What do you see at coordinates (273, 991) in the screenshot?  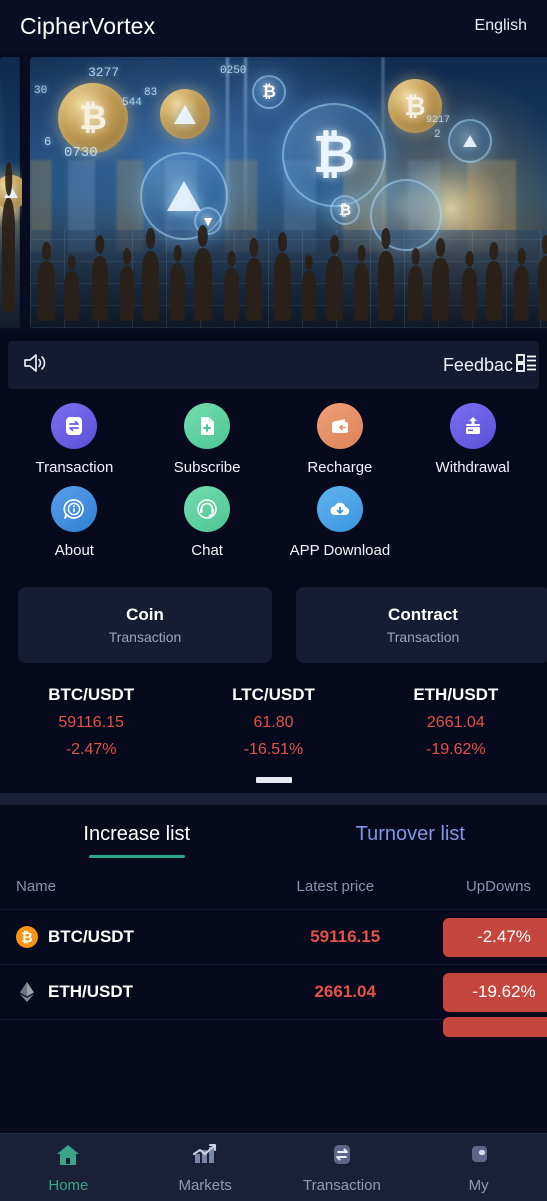 I see `table-row: ETH/USDT 2661.04 -19.62%` at bounding box center [273, 991].